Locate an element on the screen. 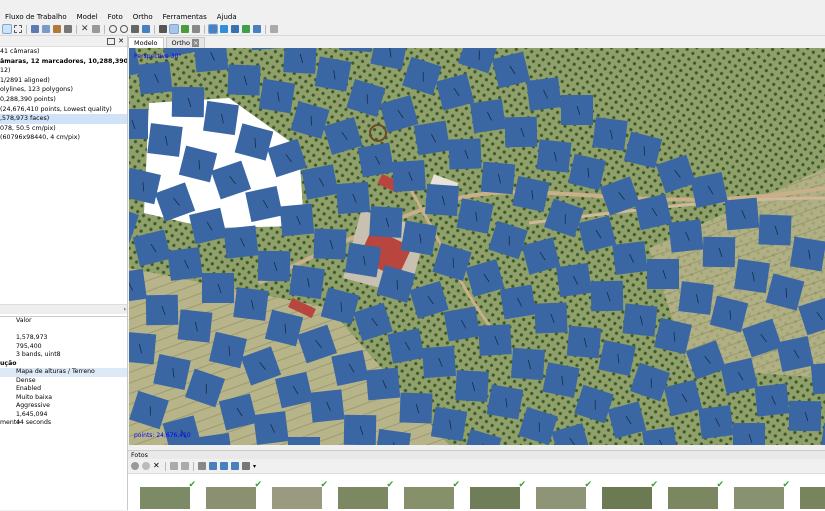 This screenshot has height=511, width=825. cameras-display-icon is located at coordinates (213, 29).